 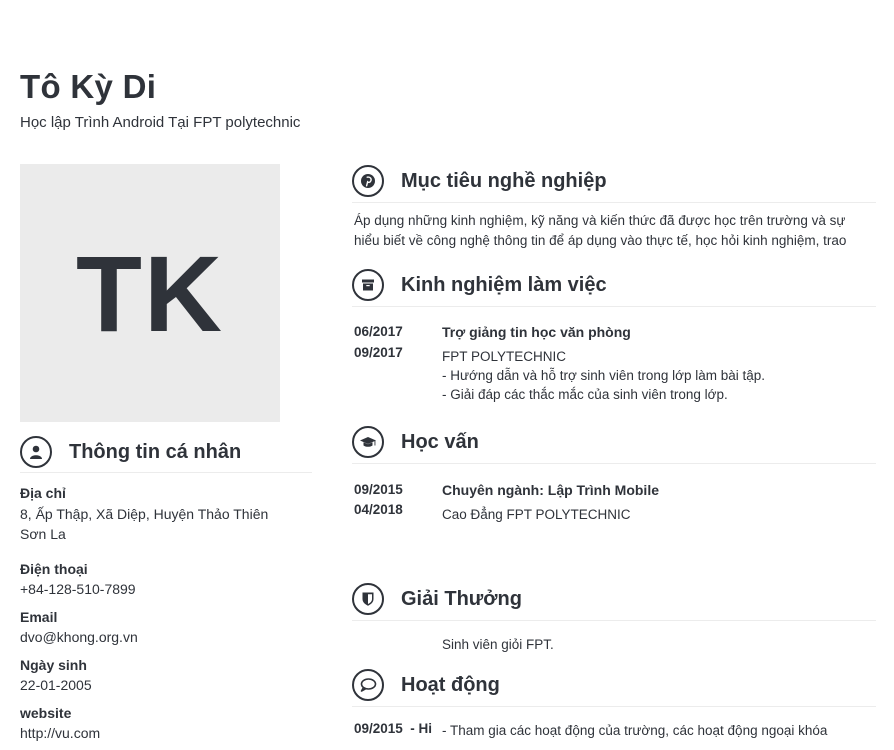 What do you see at coordinates (614, 442) in the screenshot?
I see `education-header: Học vấn` at bounding box center [614, 442].